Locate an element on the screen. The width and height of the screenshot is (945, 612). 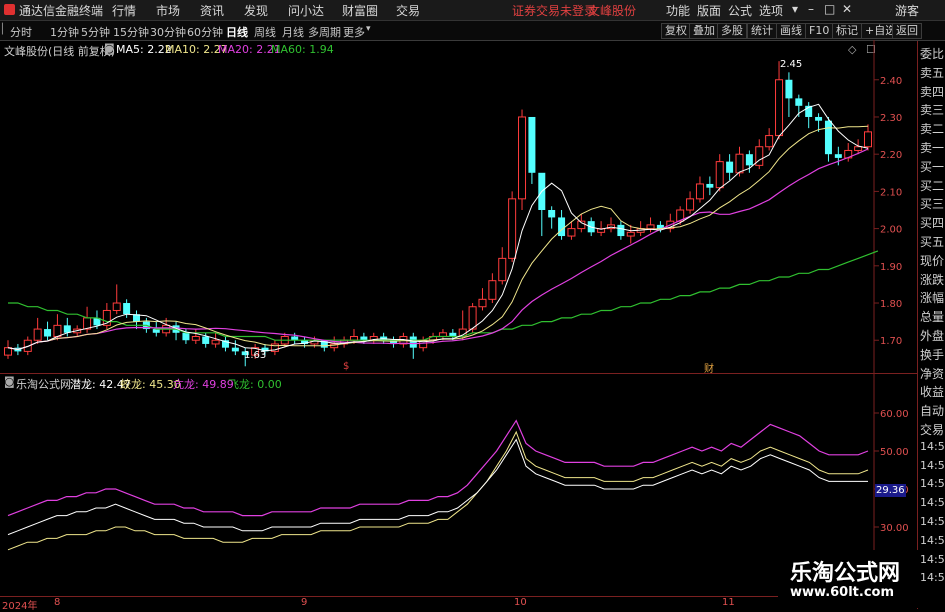
mark-button: 标记 is located at coordinates (847, 31).